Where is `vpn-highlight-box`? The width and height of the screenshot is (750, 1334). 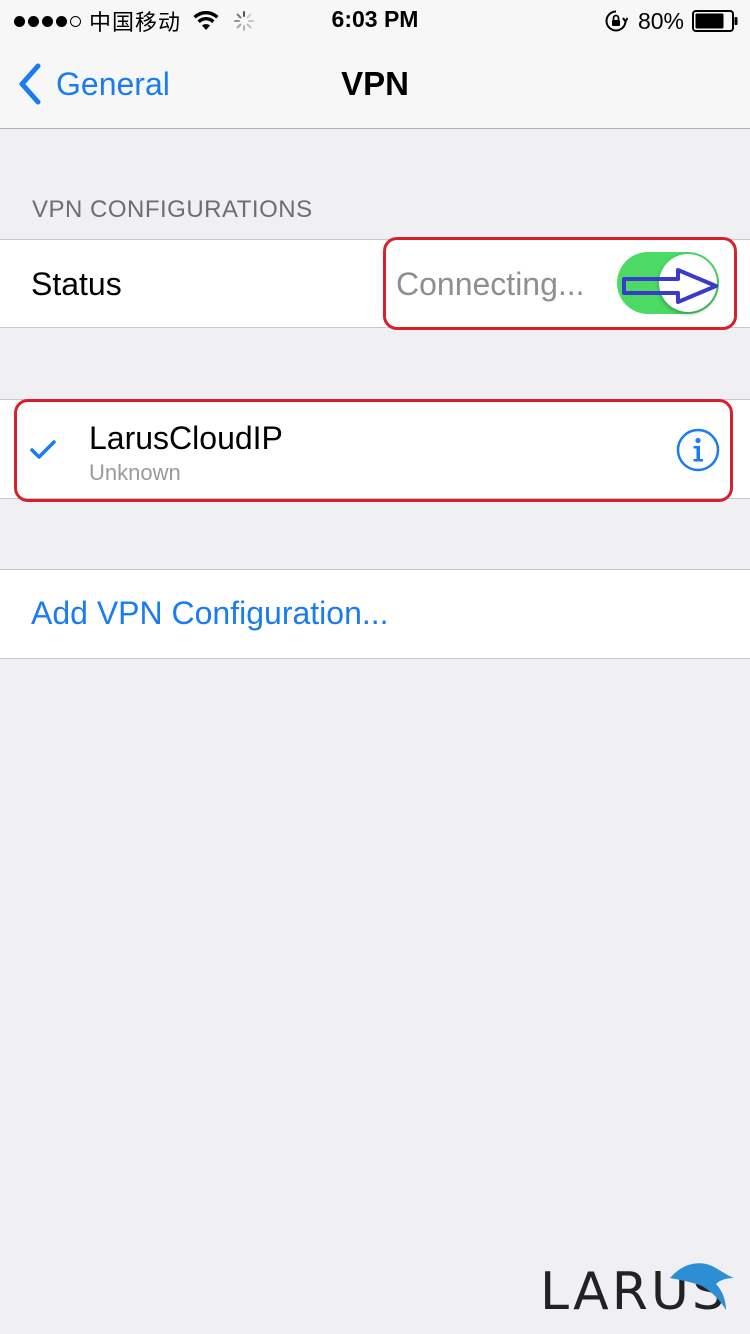
vpn-highlight-box is located at coordinates (373, 450).